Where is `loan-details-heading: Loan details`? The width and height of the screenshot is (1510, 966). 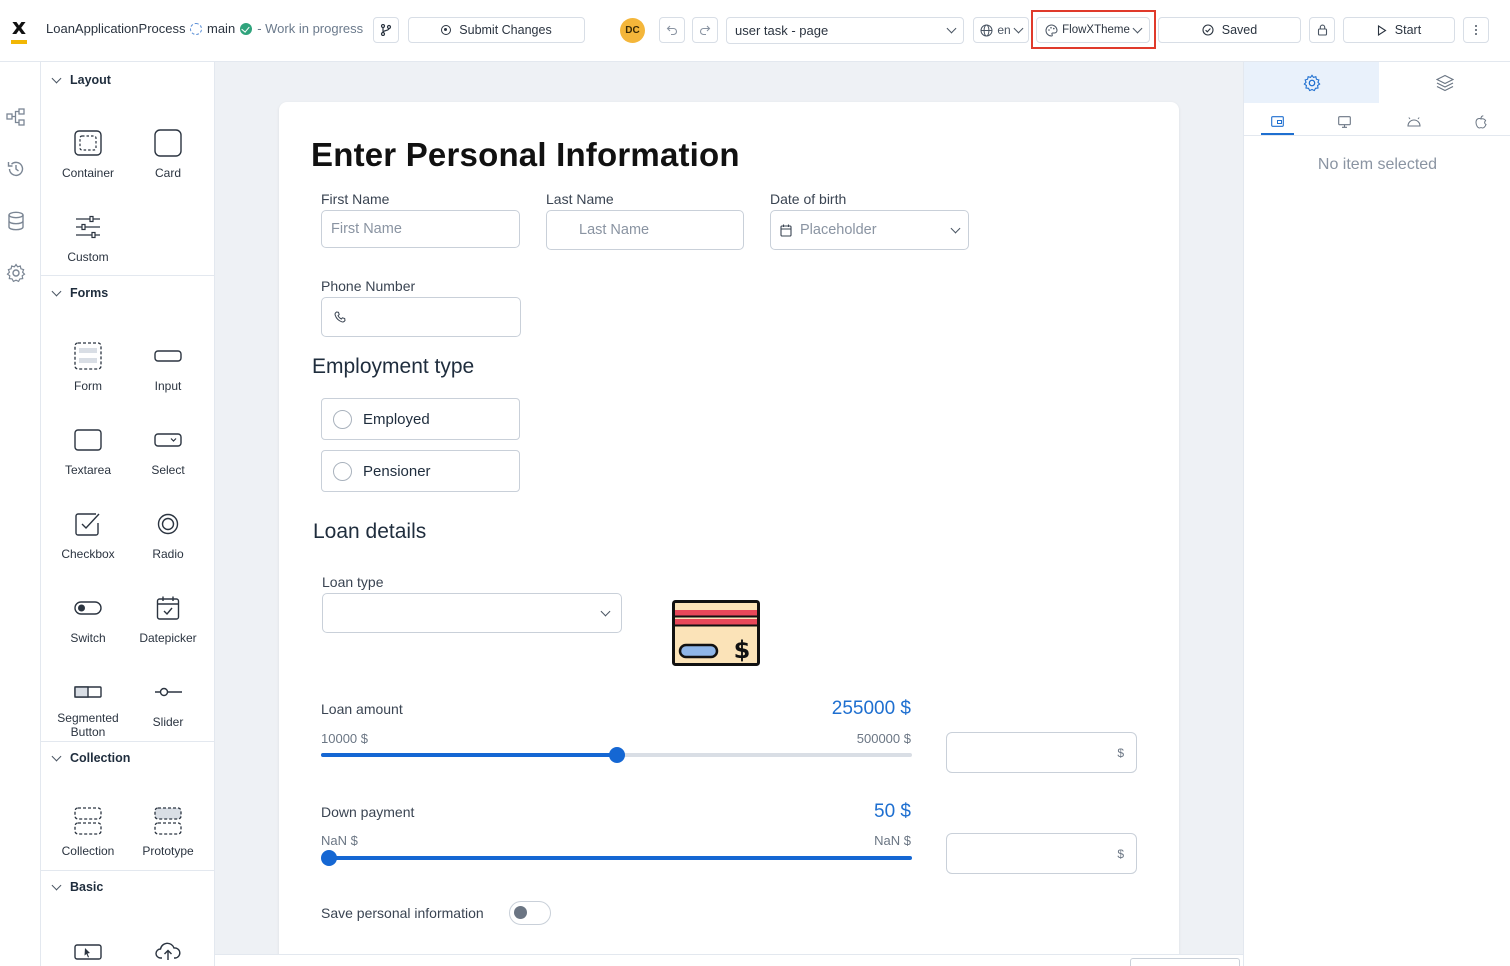
loan-details-heading: Loan details is located at coordinates (370, 531).